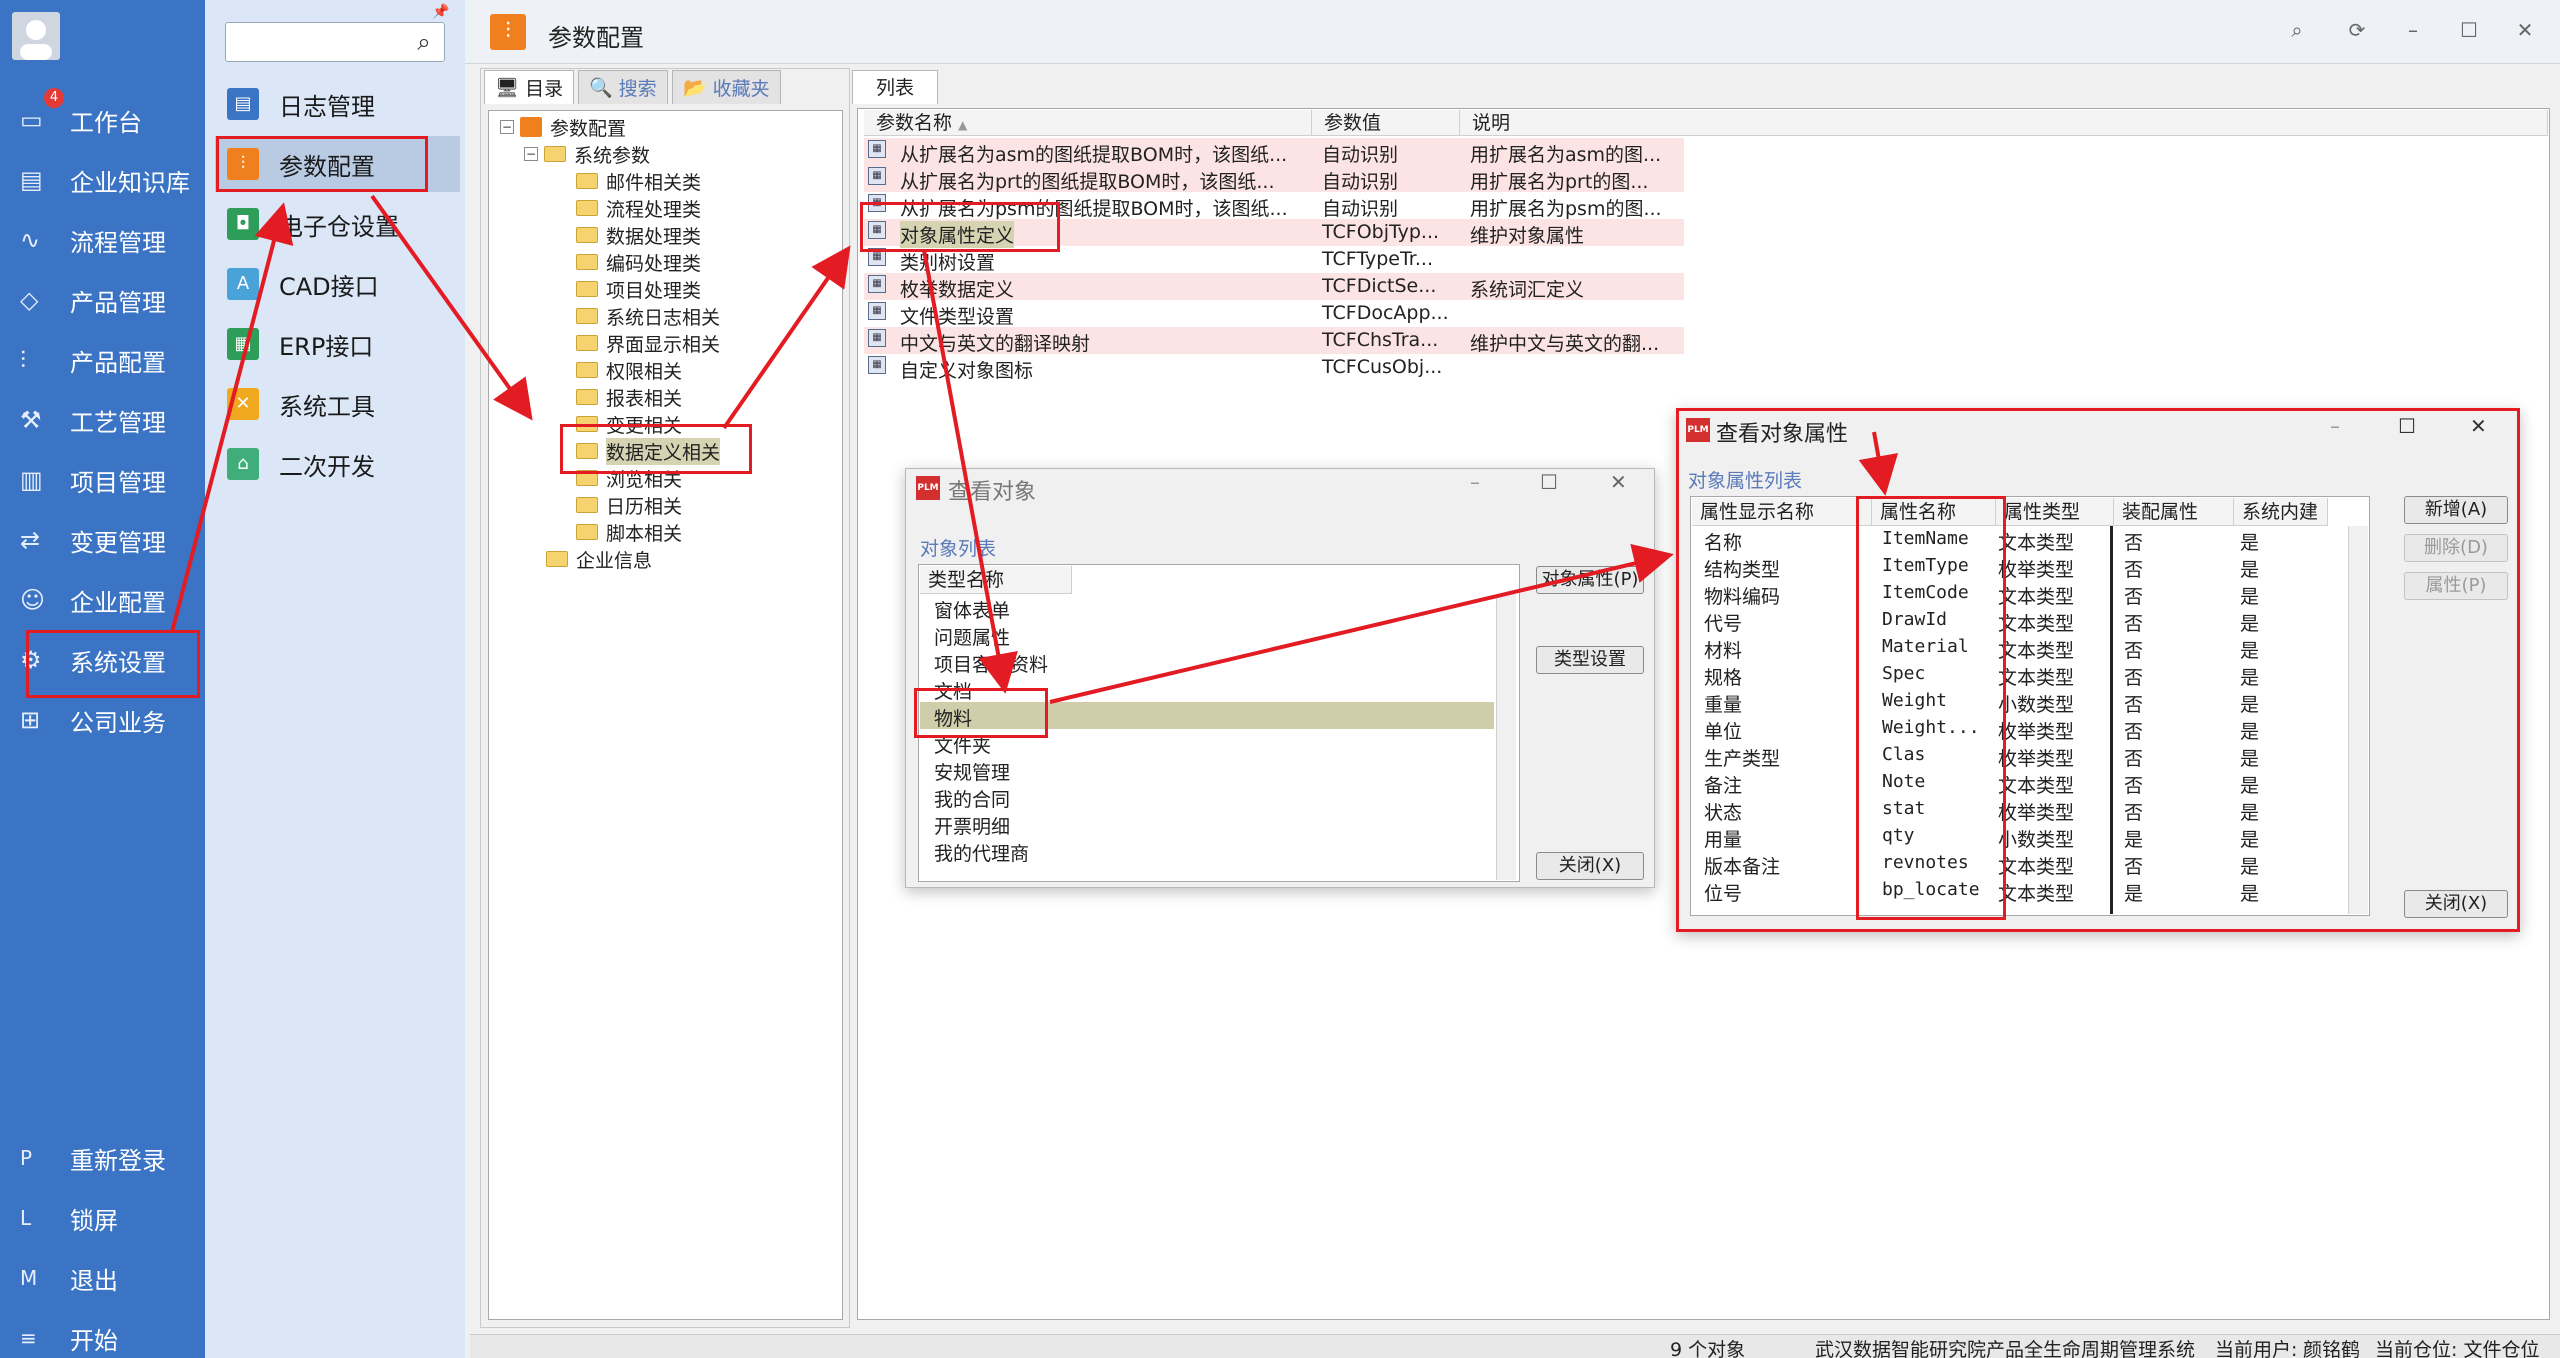 The image size is (2560, 1358). Describe the element at coordinates (2256, 1348) in the screenshot. I see `current-user-label: 当前用户:` at that location.